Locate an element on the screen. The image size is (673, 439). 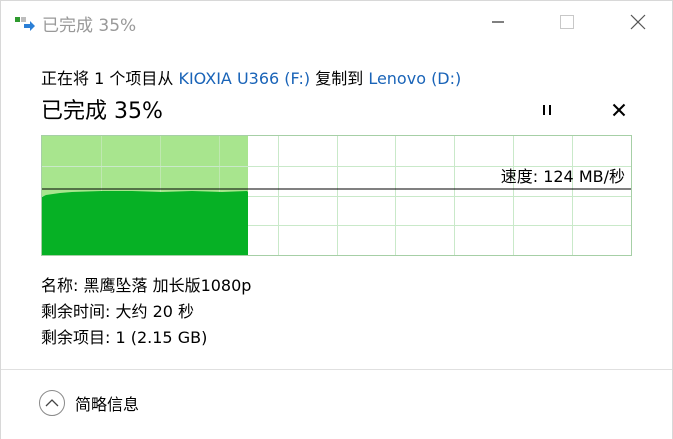
destination-link: Lenovo (D:) is located at coordinates (414, 78).